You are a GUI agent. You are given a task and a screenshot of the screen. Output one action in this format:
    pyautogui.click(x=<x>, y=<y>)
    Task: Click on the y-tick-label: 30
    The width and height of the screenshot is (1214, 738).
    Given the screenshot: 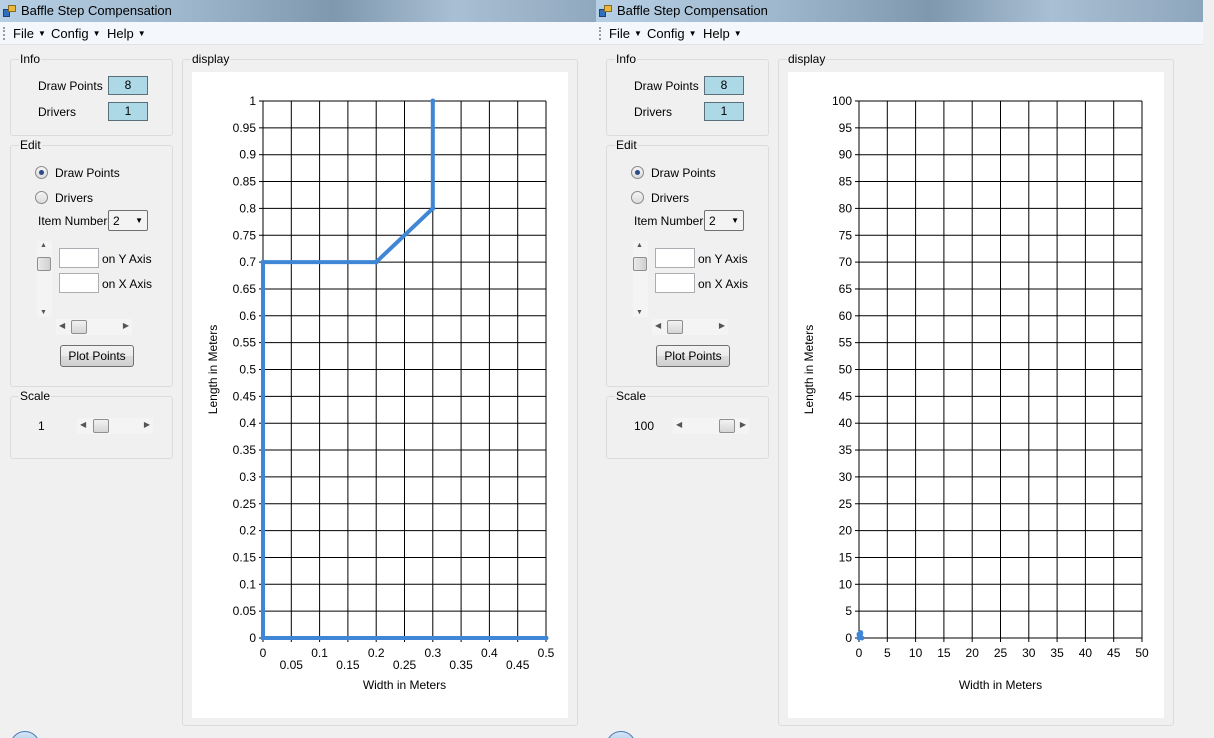 What is the action you would take?
    pyautogui.click(x=846, y=477)
    